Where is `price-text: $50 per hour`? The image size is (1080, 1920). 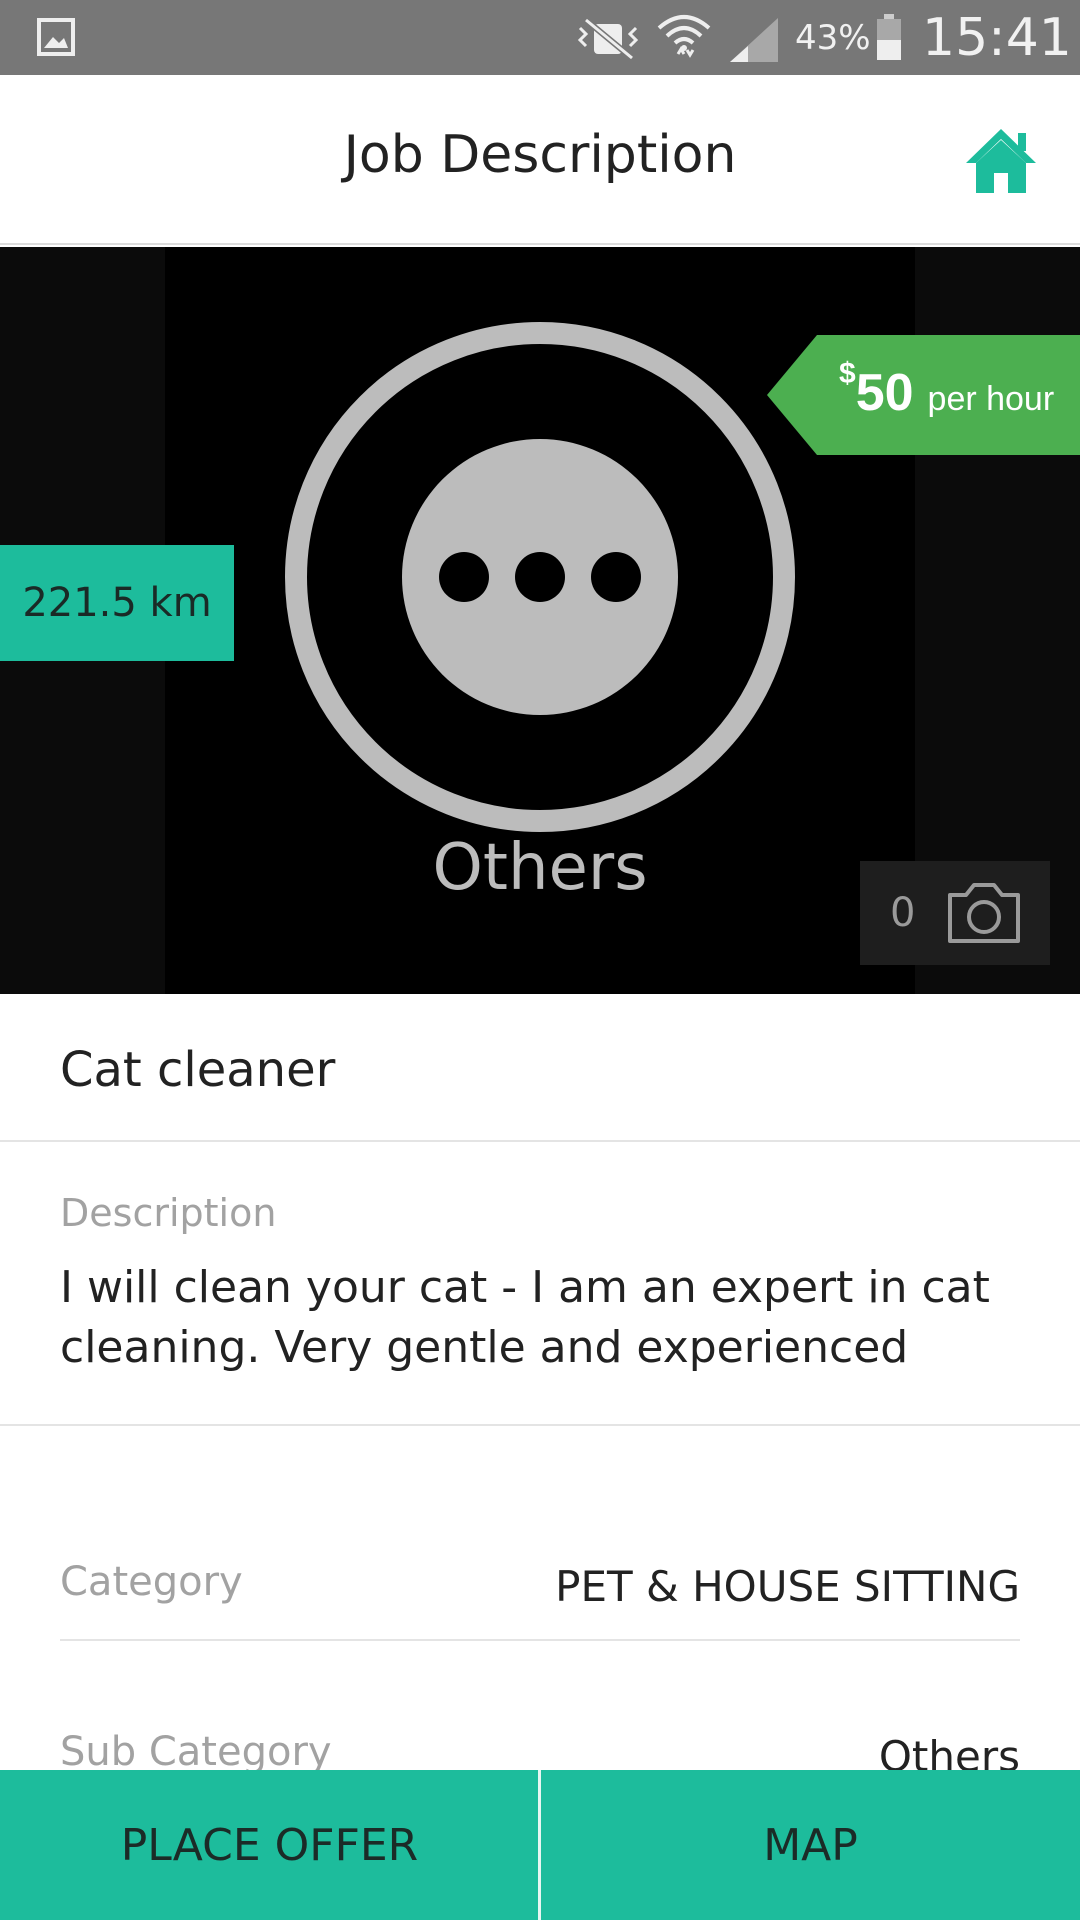
price-text: $50 per hour is located at coordinates (947, 390).